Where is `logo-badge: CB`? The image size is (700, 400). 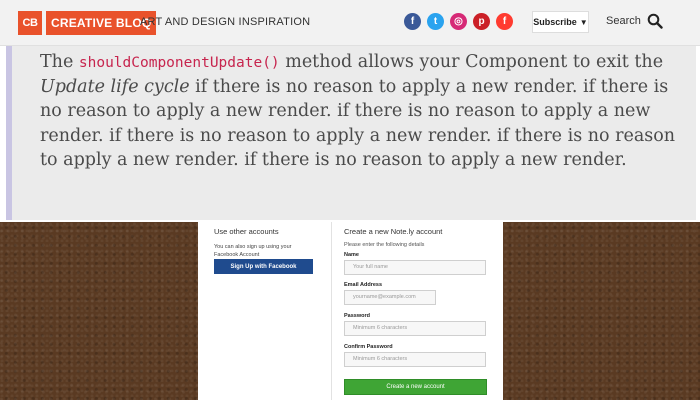 logo-badge: CB is located at coordinates (30, 23).